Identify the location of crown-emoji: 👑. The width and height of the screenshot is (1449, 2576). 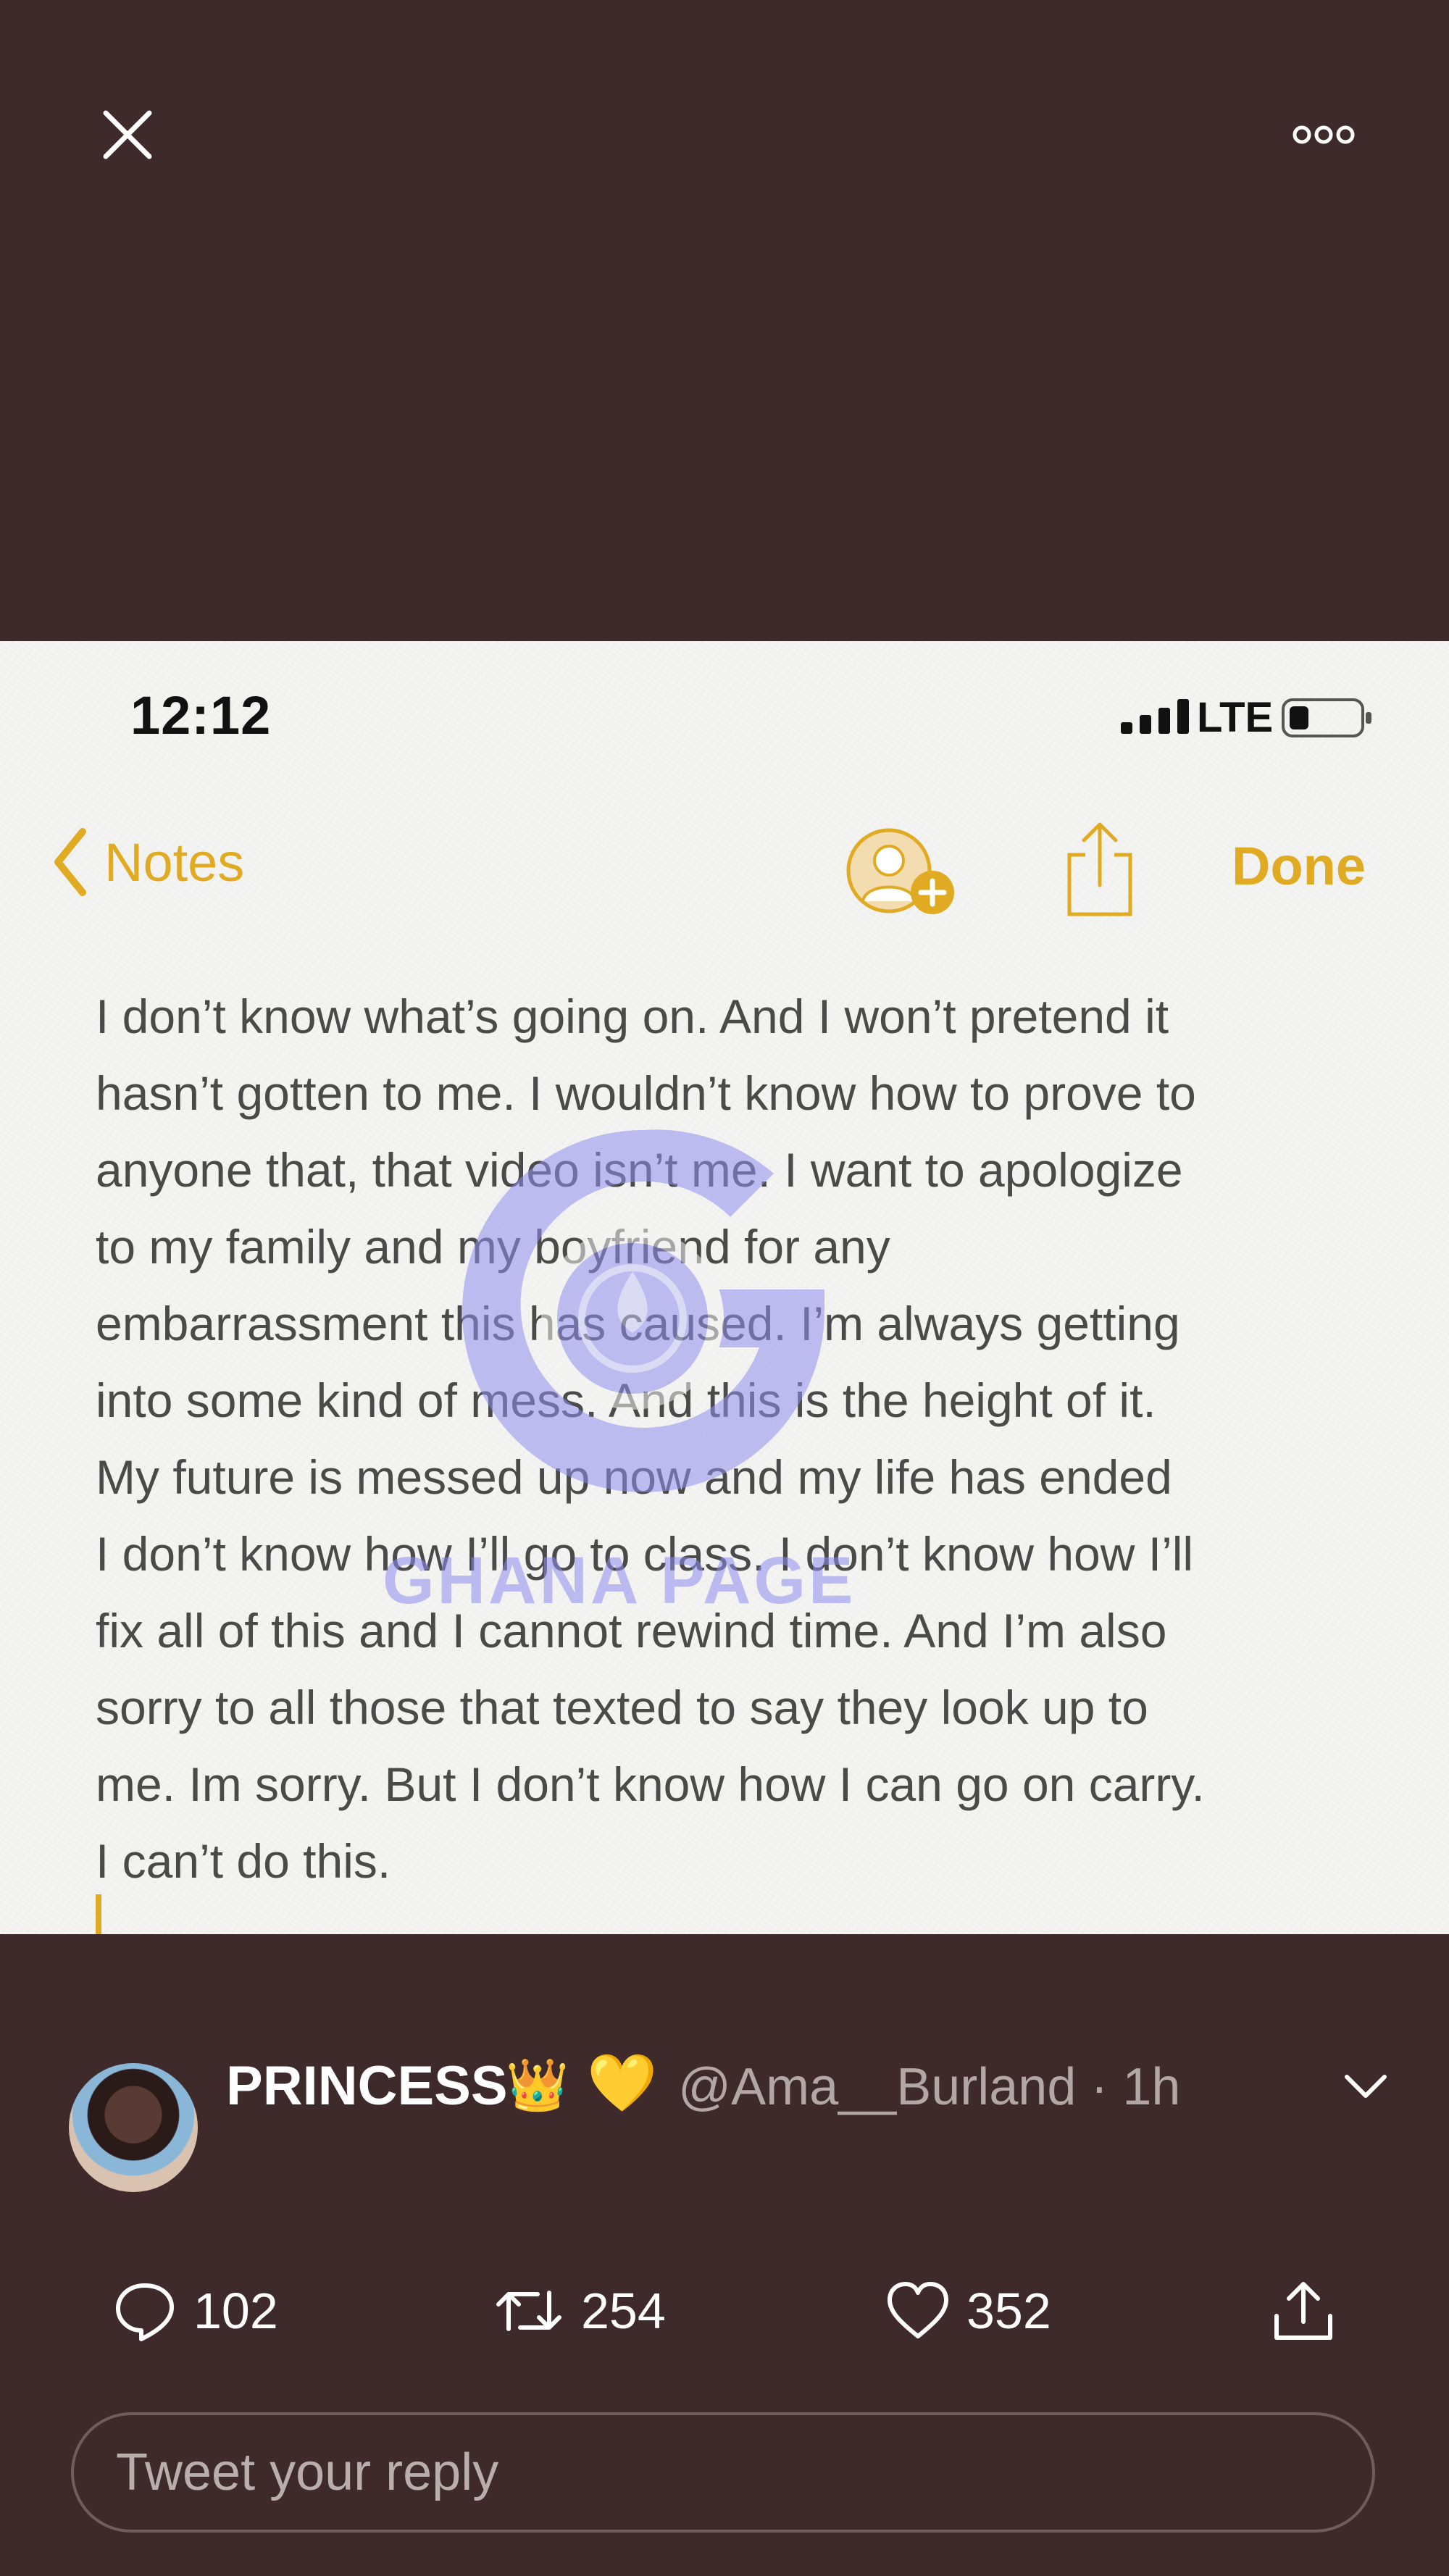
(538, 2085).